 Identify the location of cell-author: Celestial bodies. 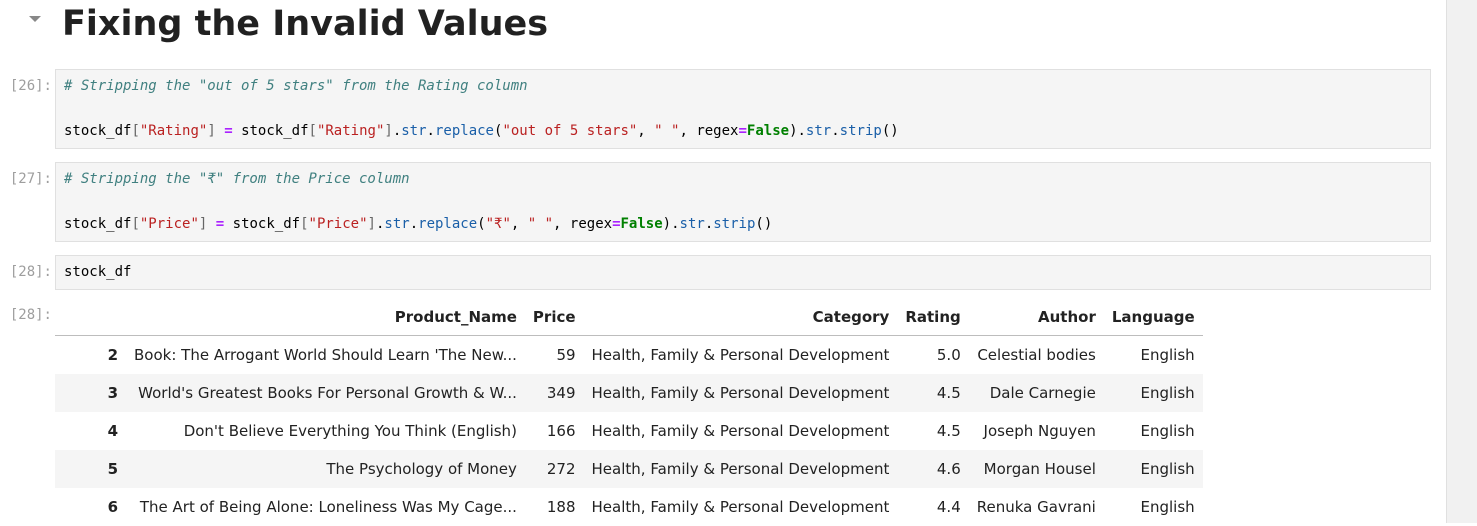
(1036, 354).